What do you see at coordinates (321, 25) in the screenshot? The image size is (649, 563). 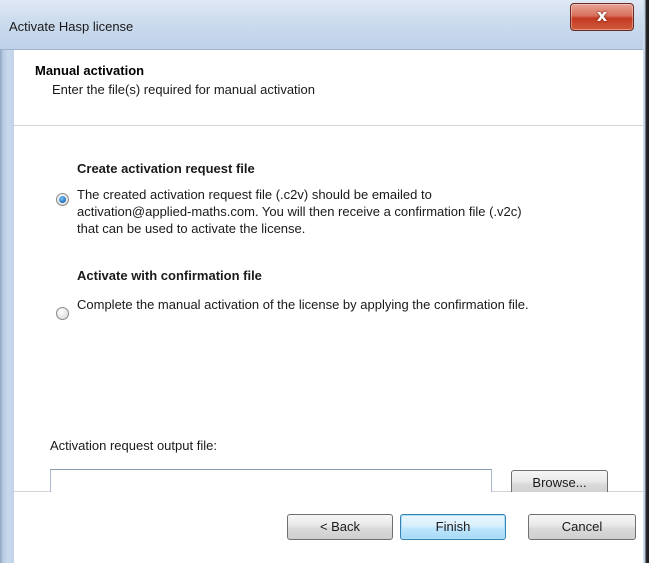 I see `title-bar: Activate Hasp license x` at bounding box center [321, 25].